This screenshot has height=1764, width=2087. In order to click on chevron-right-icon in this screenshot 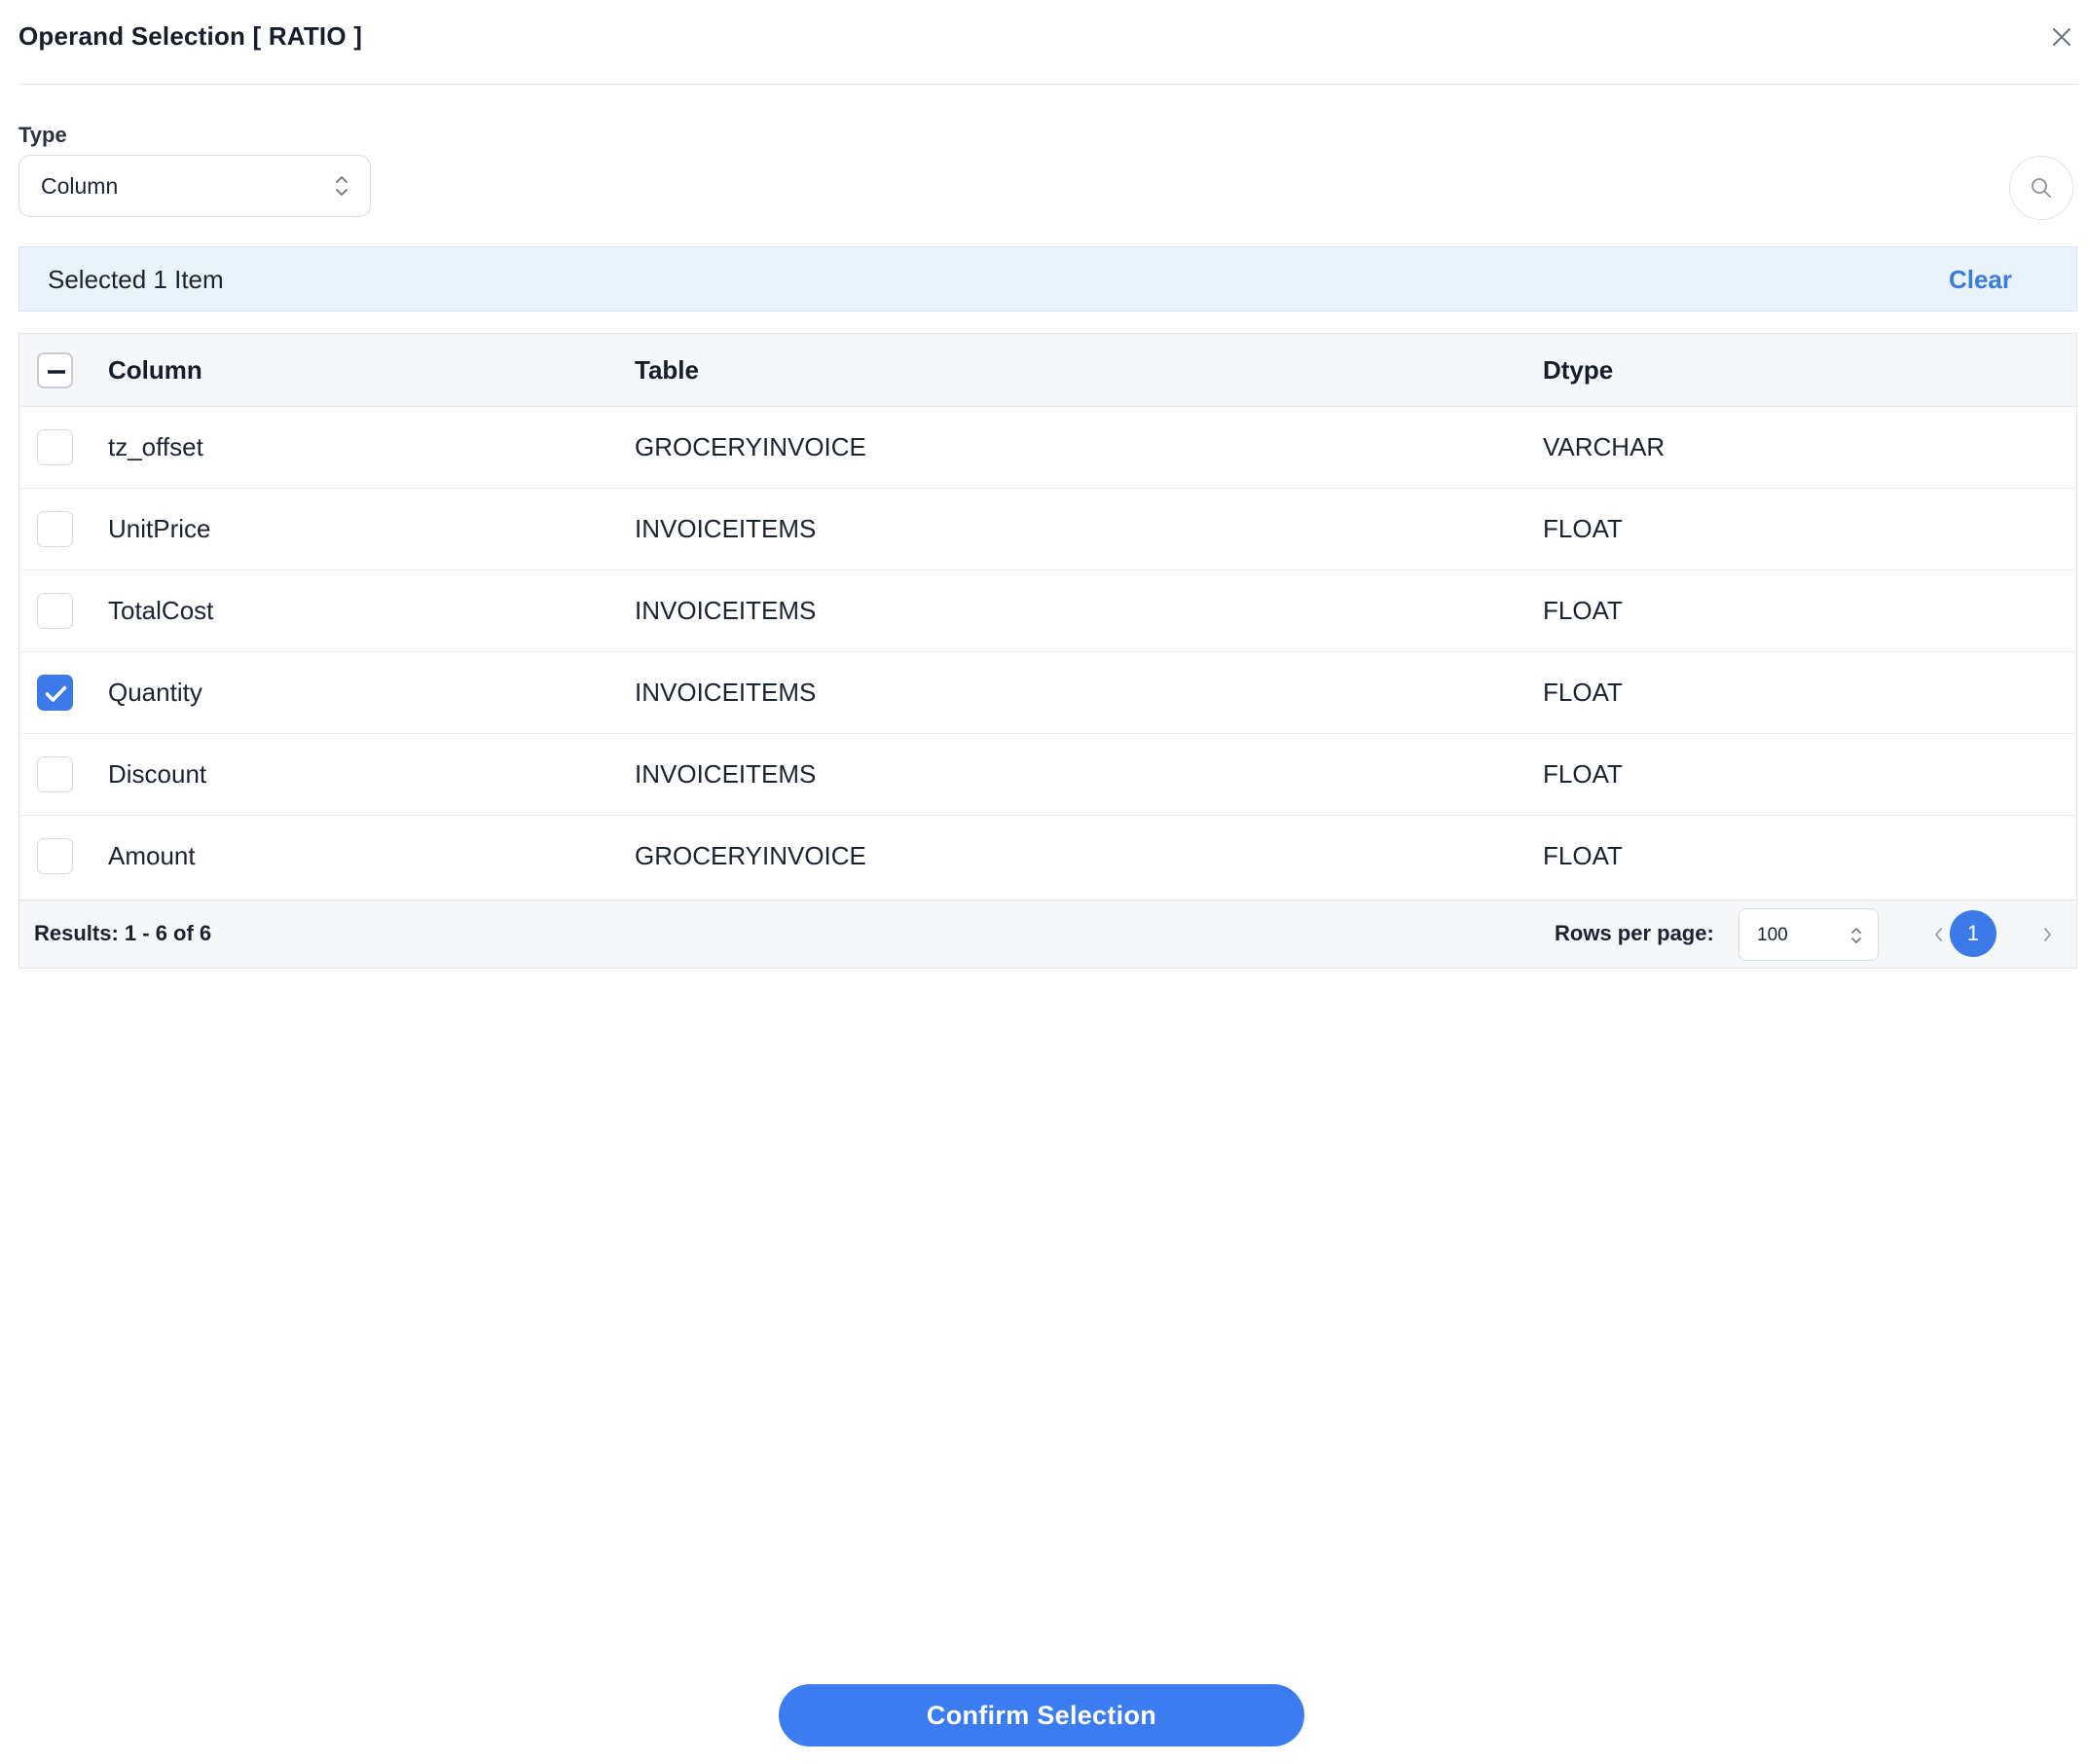, I will do `click(2047, 934)`.